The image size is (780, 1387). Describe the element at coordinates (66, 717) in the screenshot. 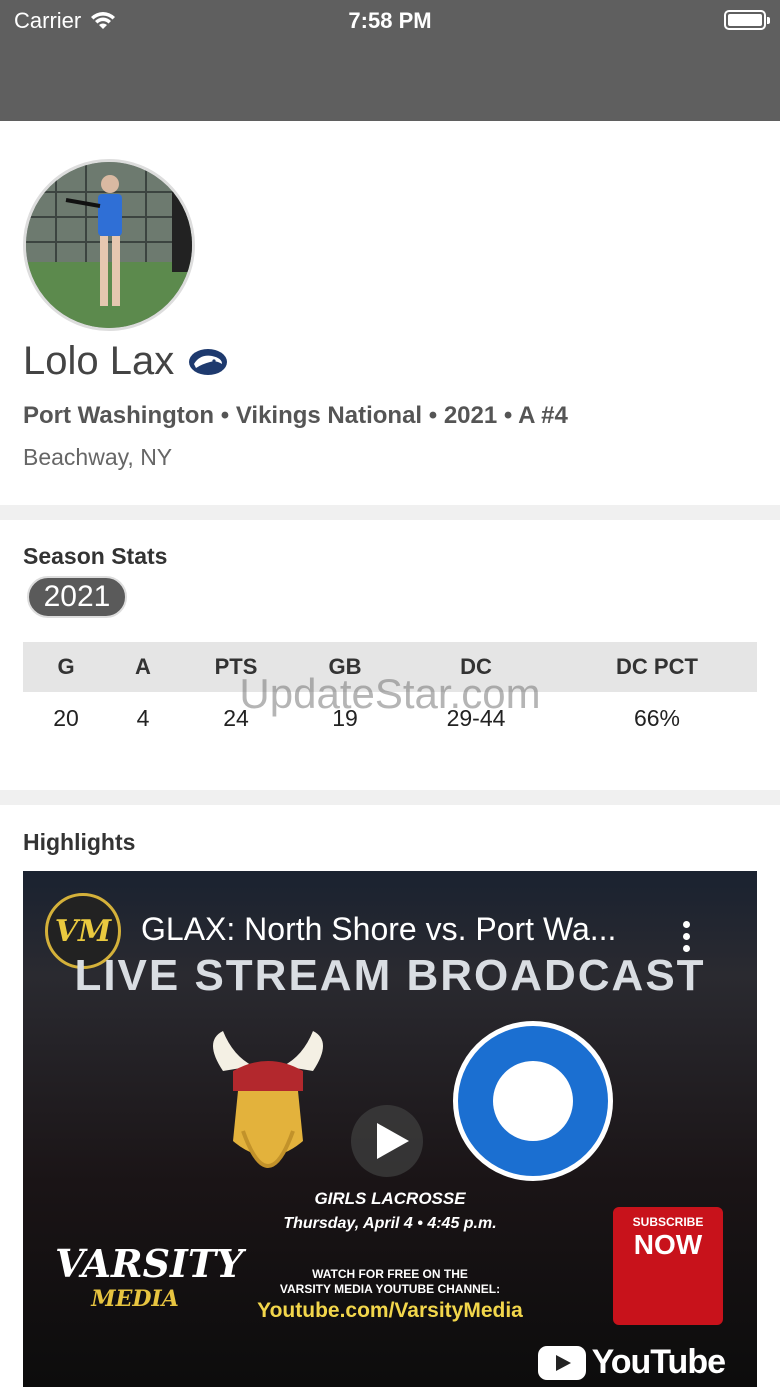

I see `stat-g: 20` at that location.